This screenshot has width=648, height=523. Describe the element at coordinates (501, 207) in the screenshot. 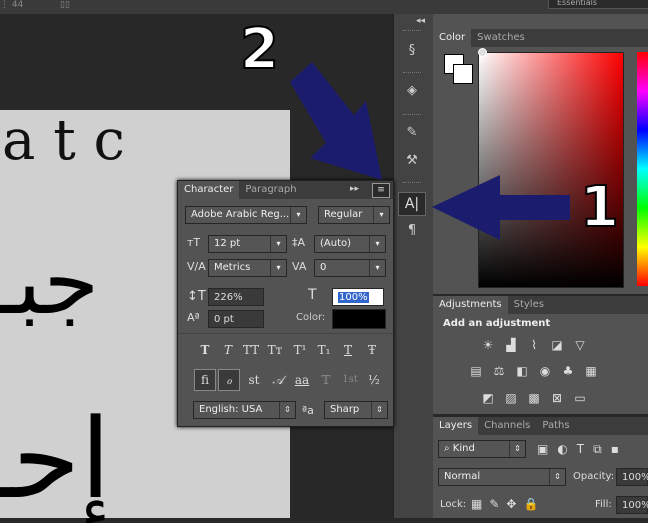

I see `arrow-1-icon` at that location.